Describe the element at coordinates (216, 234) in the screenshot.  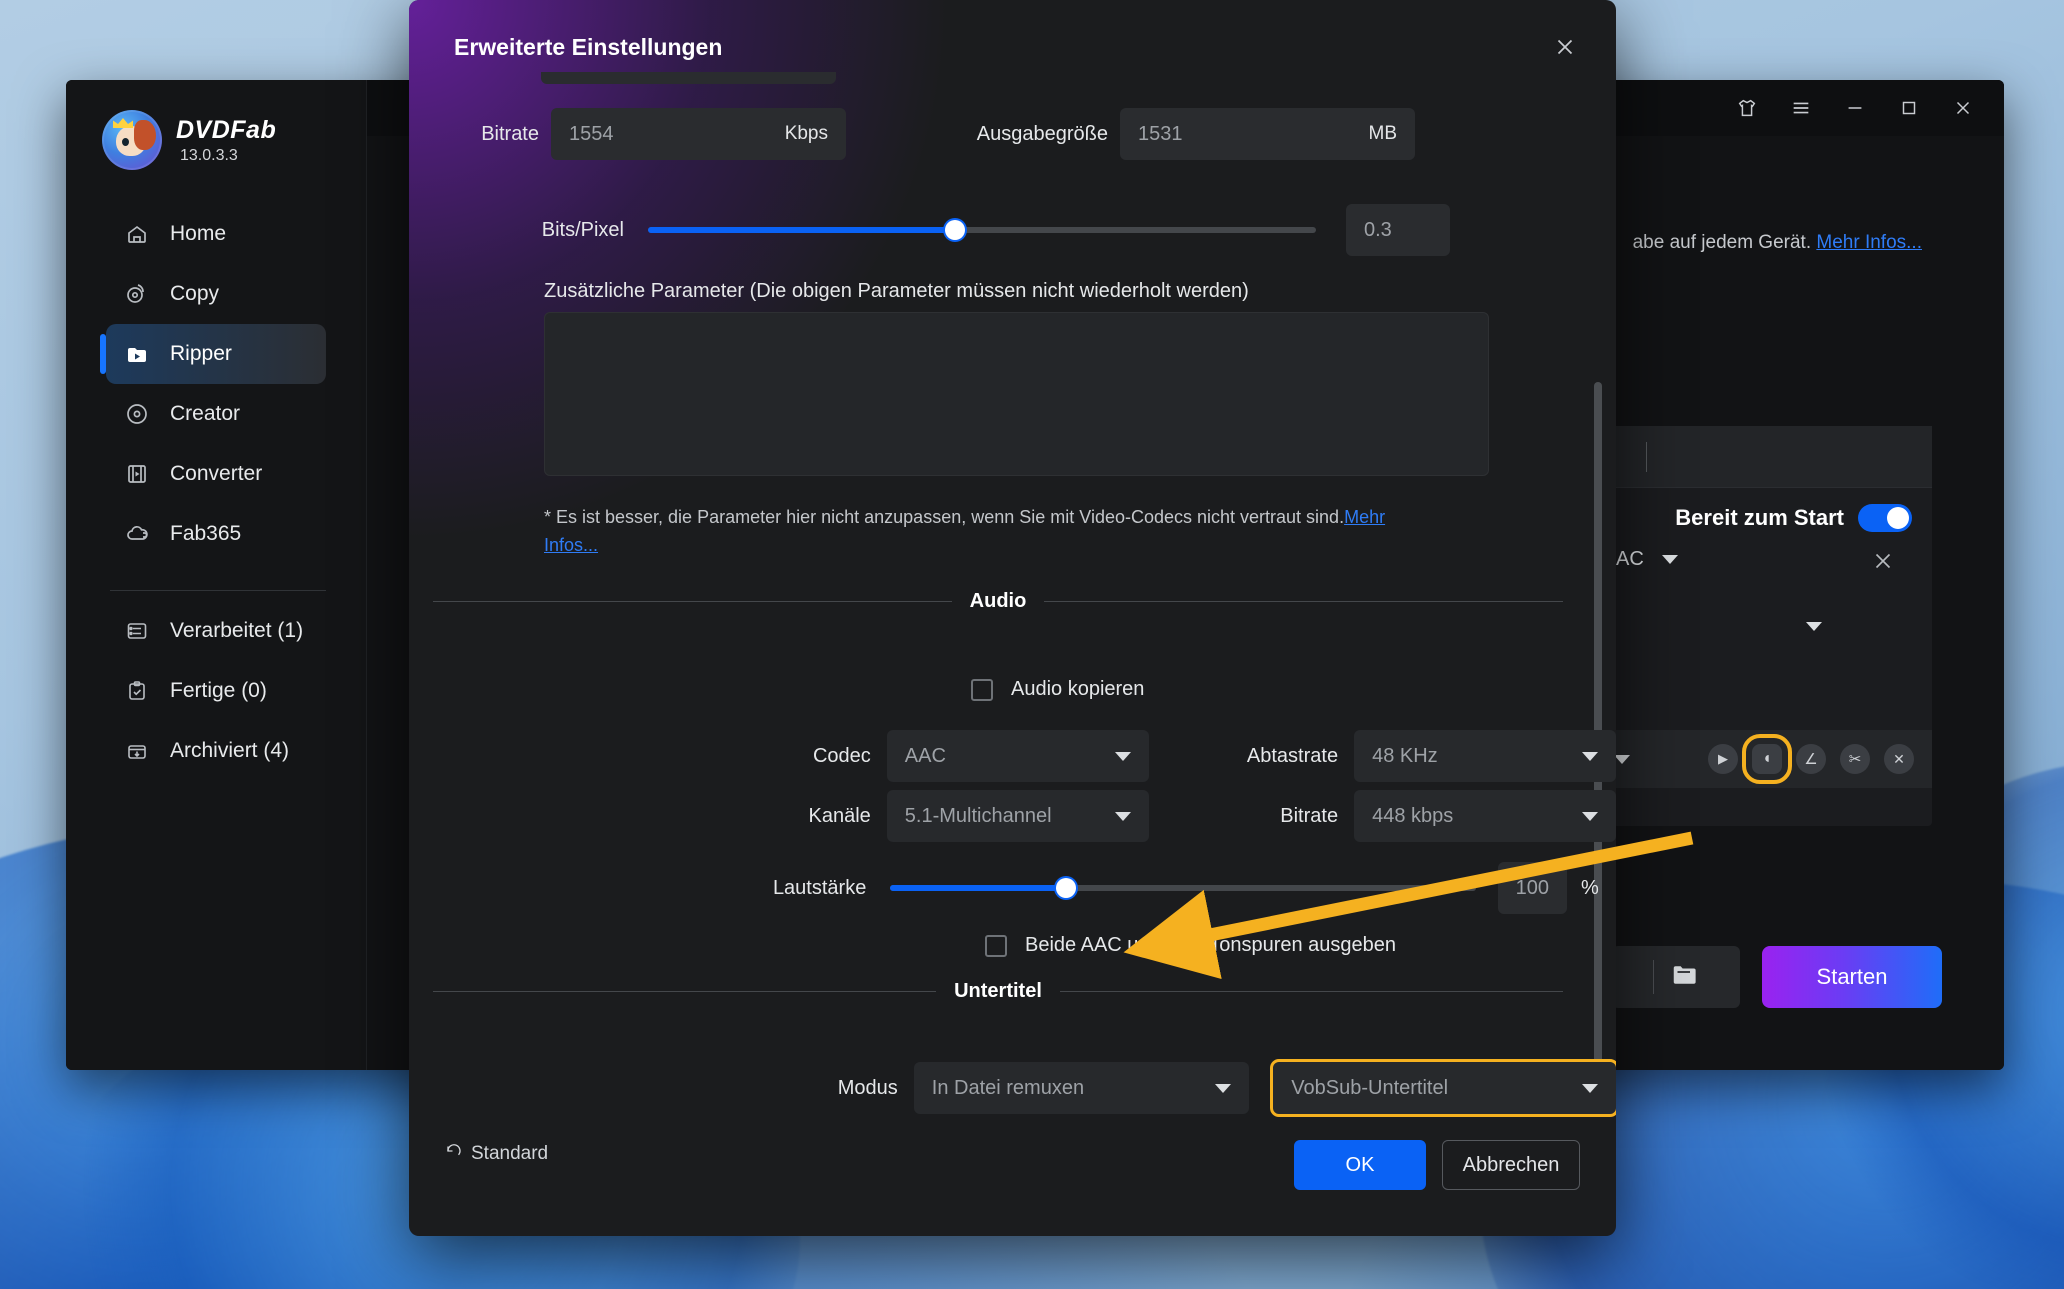
I see `sidebar-item-home: Home` at that location.